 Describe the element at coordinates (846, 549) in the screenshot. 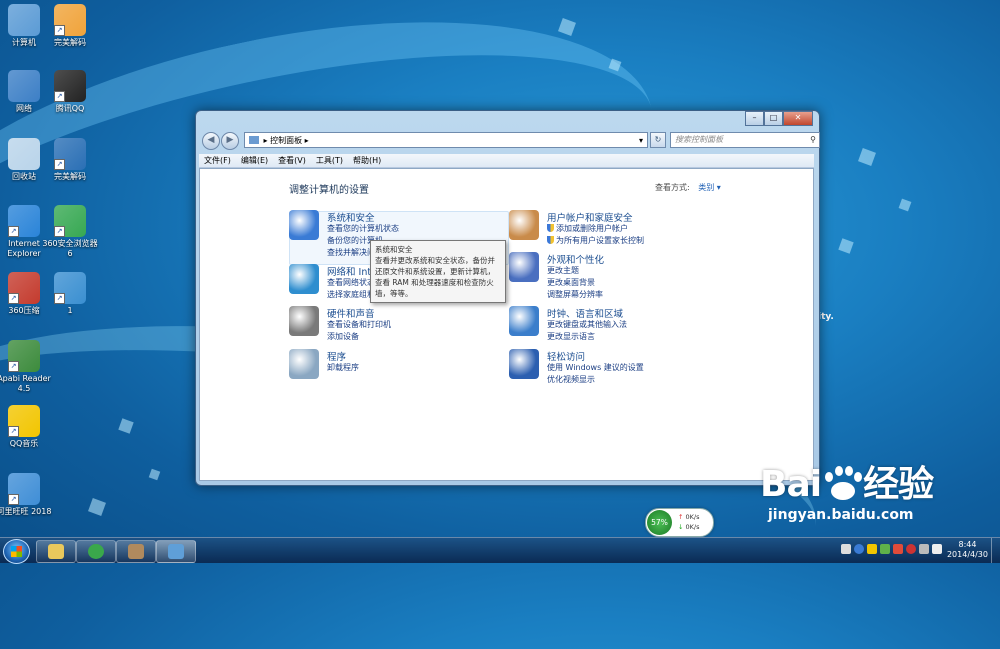

I see `tray-arrow-icon` at that location.